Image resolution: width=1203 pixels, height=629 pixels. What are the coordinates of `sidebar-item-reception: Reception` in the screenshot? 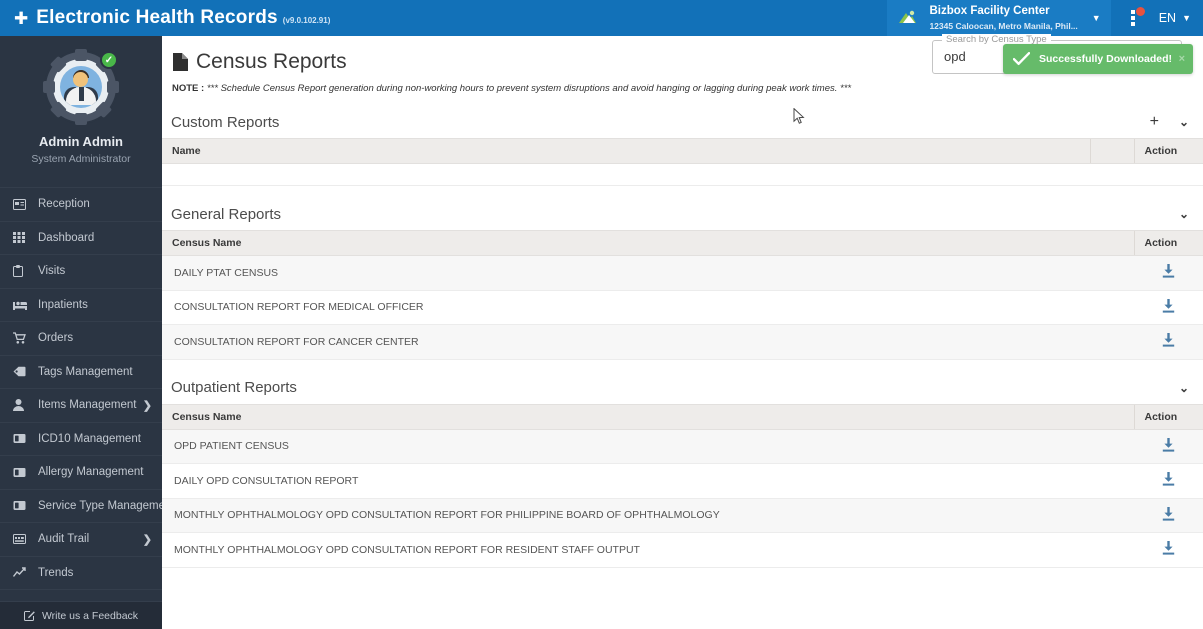 It's located at (81, 204).